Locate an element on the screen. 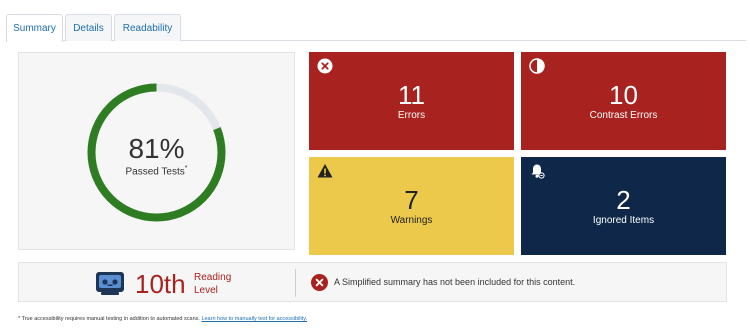 This screenshot has height=333, width=750. reading-level-line1: Reading is located at coordinates (213, 277).